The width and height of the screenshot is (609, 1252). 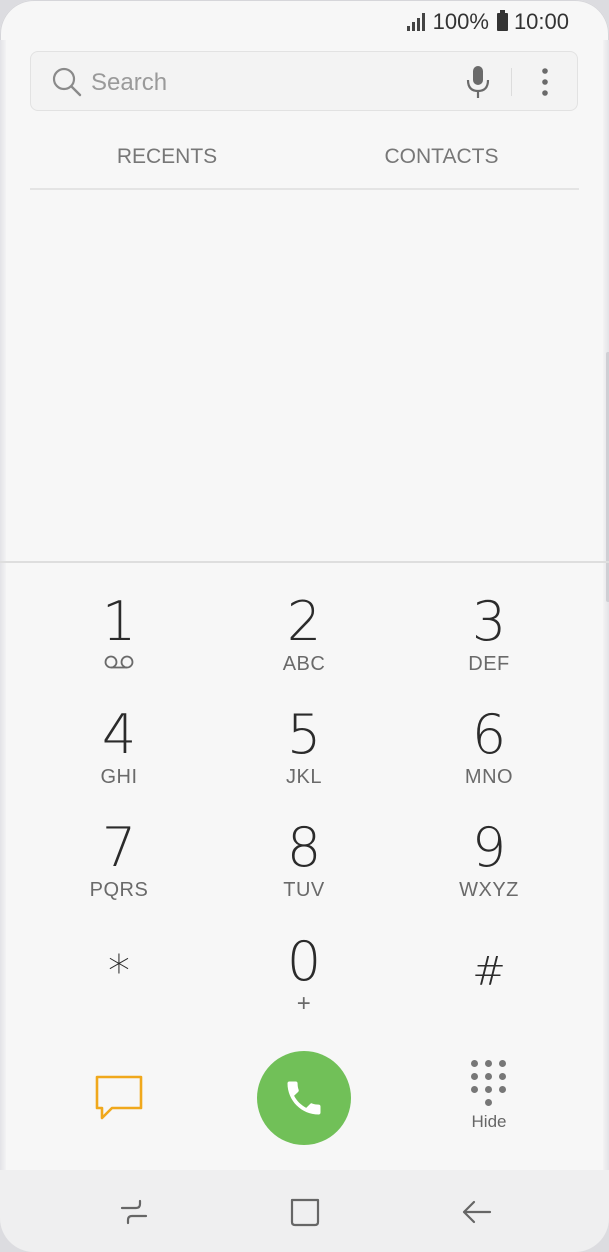 What do you see at coordinates (304, 562) in the screenshot?
I see `keypad-divider` at bounding box center [304, 562].